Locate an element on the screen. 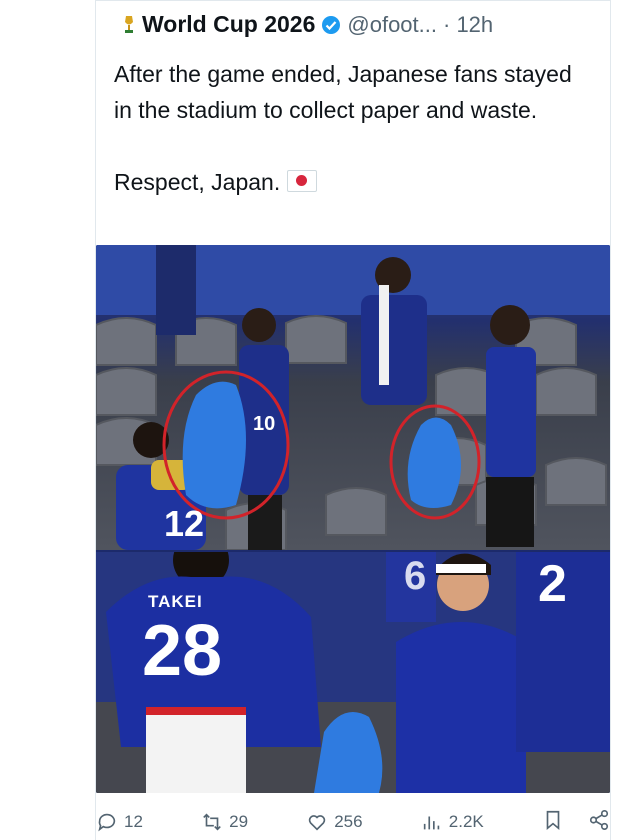 This screenshot has width=630, height=840. share-button is located at coordinates (599, 822).